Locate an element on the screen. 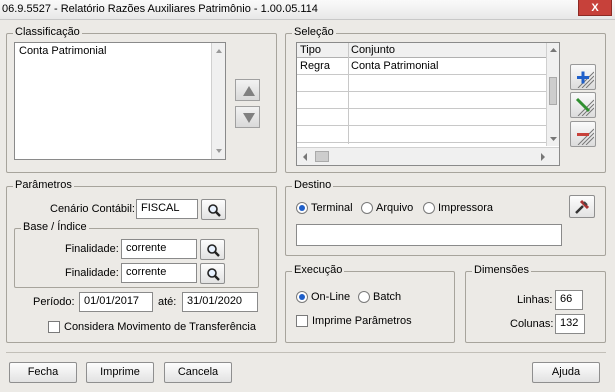  table-vertical-scrollbar is located at coordinates (552, 94).